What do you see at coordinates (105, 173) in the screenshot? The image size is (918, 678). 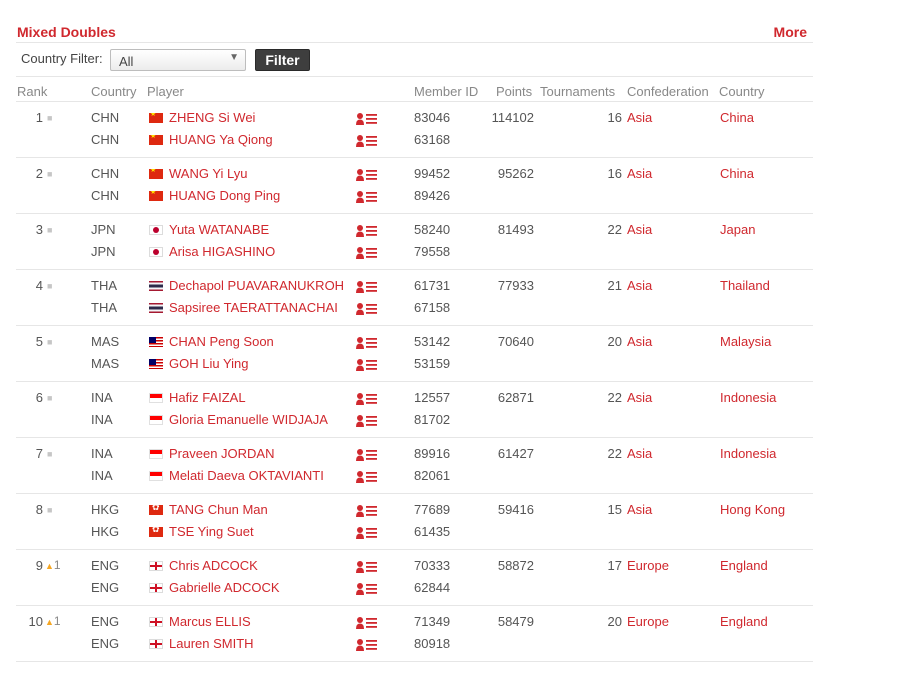 I see `country-code: CHN` at bounding box center [105, 173].